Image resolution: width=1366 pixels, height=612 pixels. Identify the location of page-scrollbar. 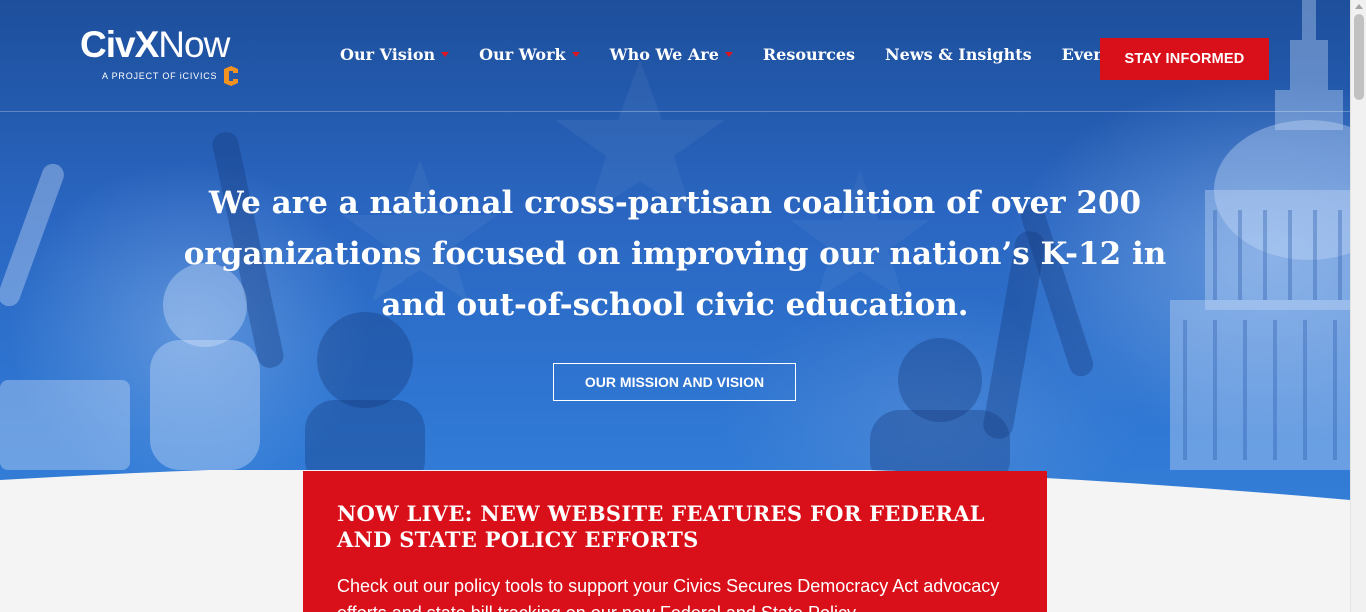
(1358, 306).